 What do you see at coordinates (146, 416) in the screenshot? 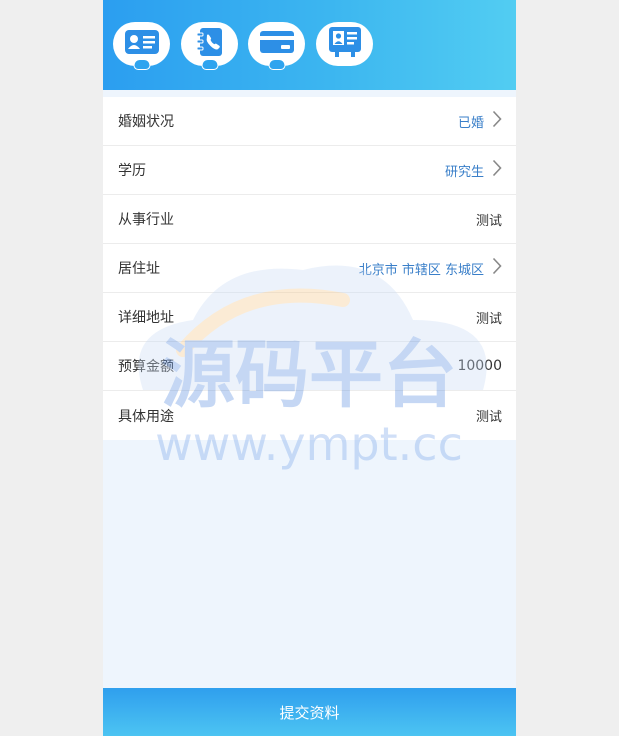
I see `purpose-label: 具体用途` at bounding box center [146, 416].